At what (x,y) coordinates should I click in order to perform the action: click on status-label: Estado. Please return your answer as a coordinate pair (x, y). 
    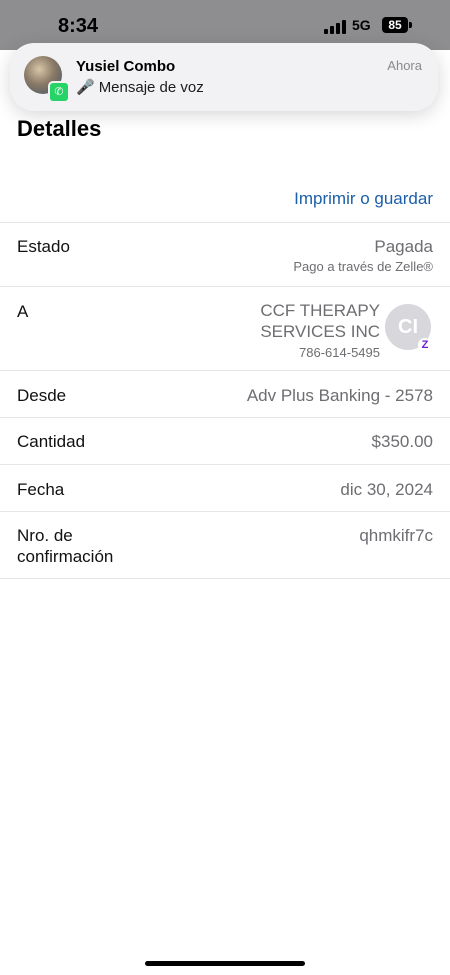
    Looking at the image, I should click on (43, 246).